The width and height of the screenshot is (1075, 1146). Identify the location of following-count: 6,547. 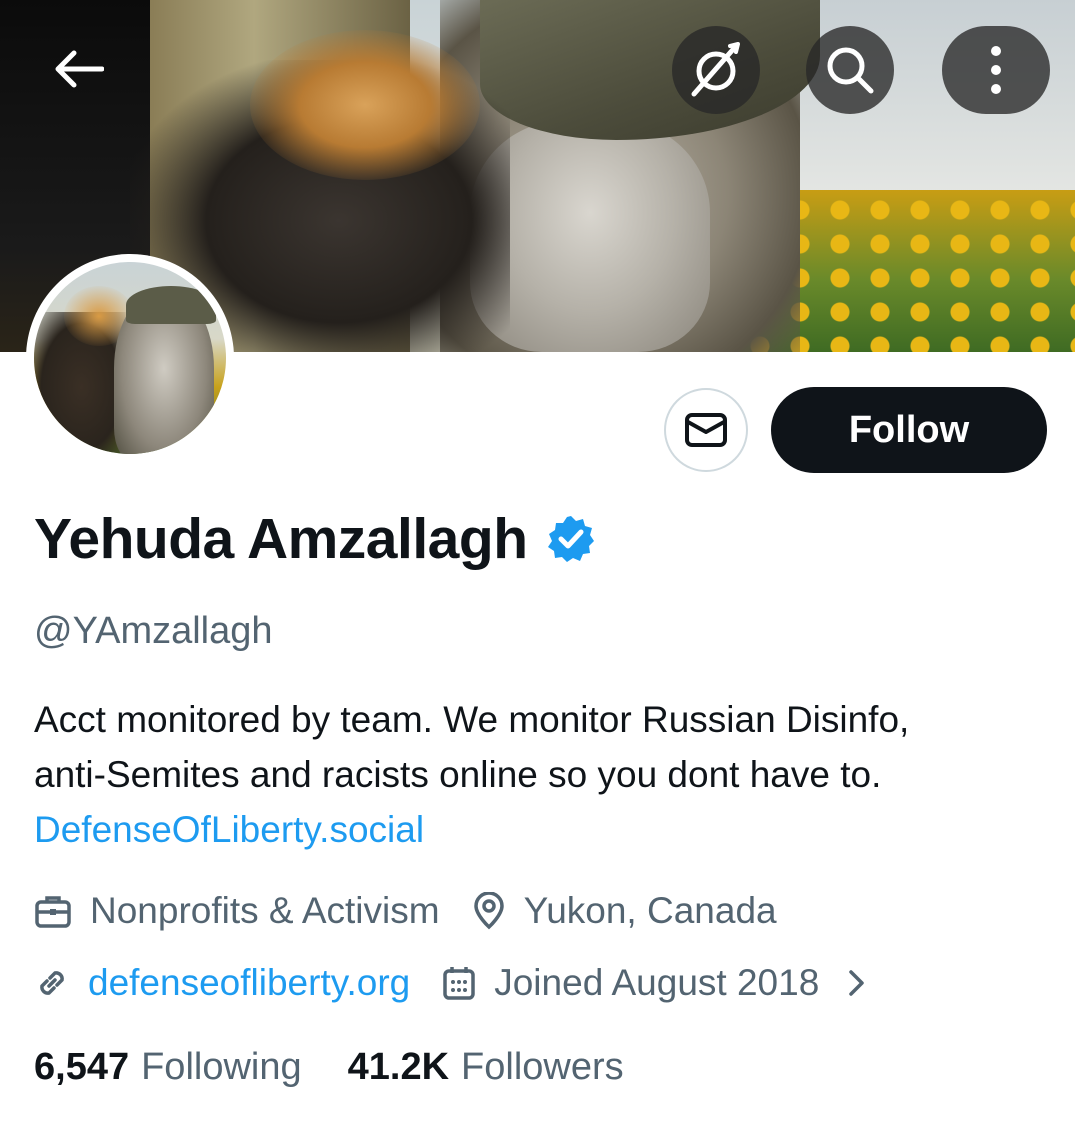
(82, 1067).